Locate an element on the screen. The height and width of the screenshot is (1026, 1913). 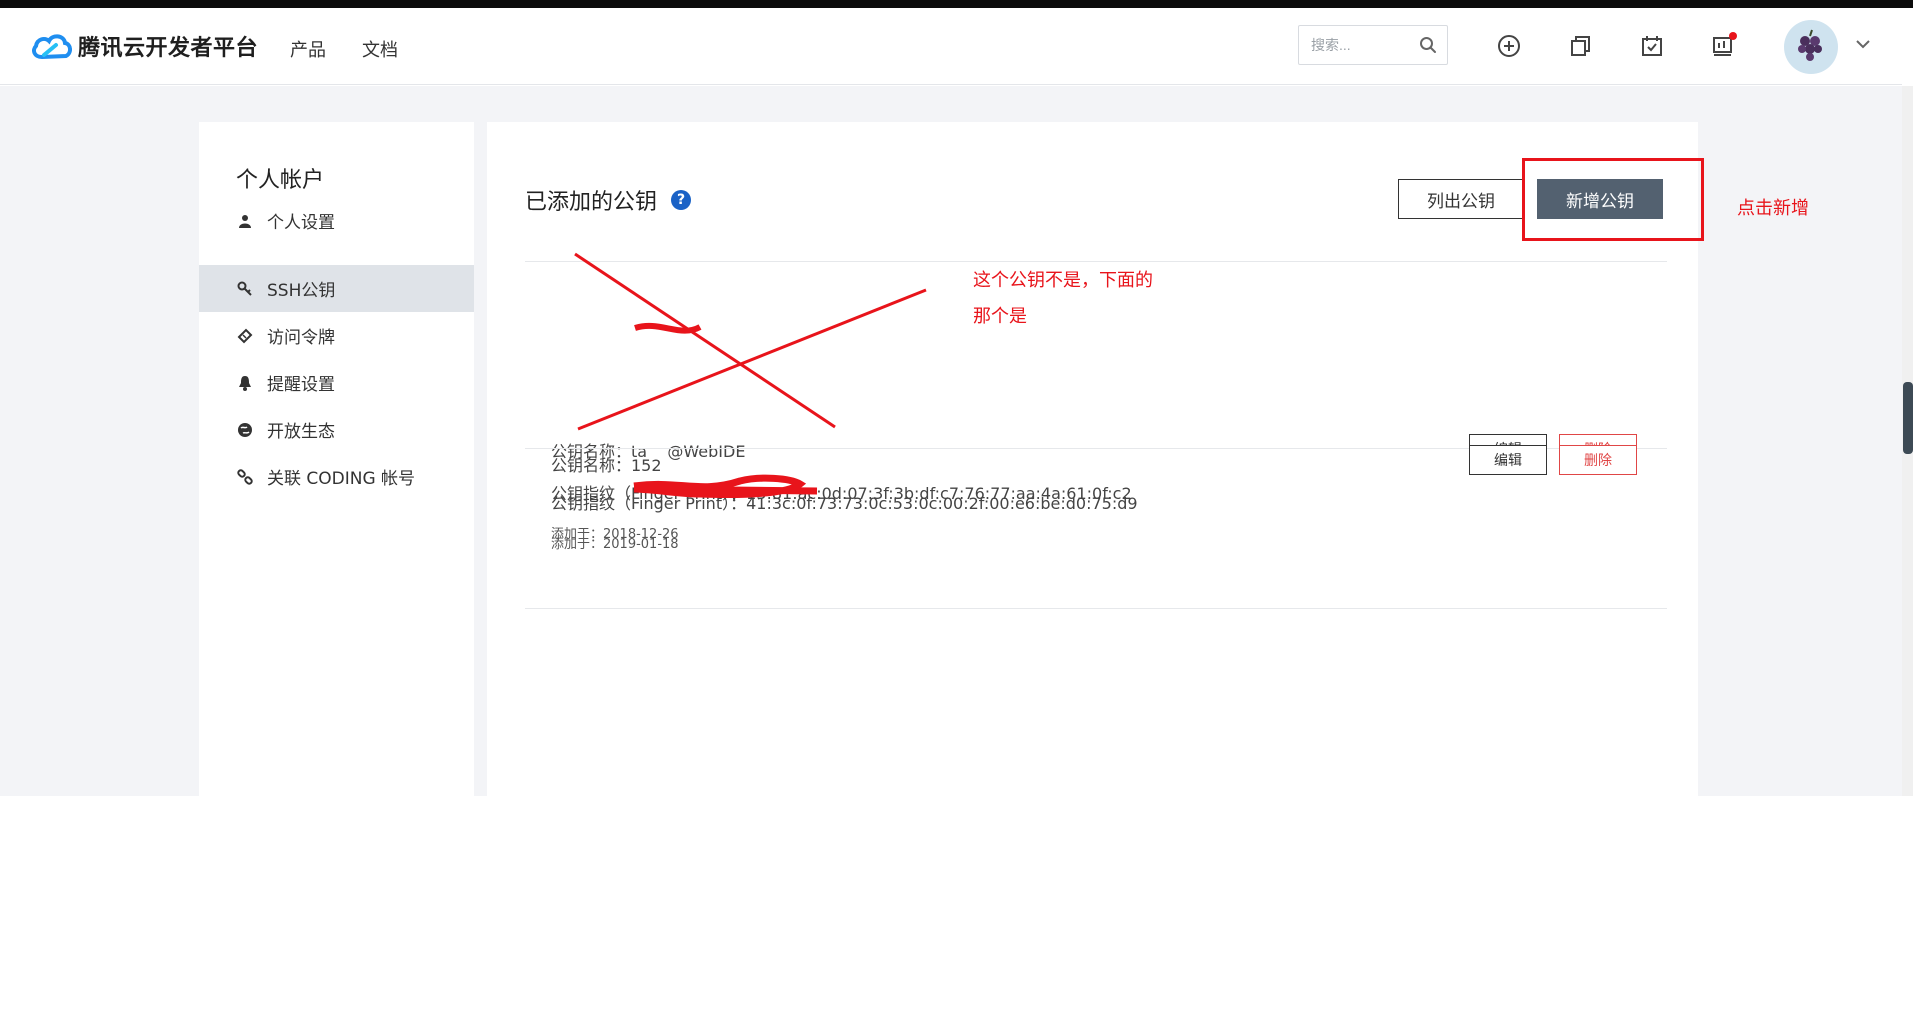
scrollbar-thumb is located at coordinates (1908, 418).